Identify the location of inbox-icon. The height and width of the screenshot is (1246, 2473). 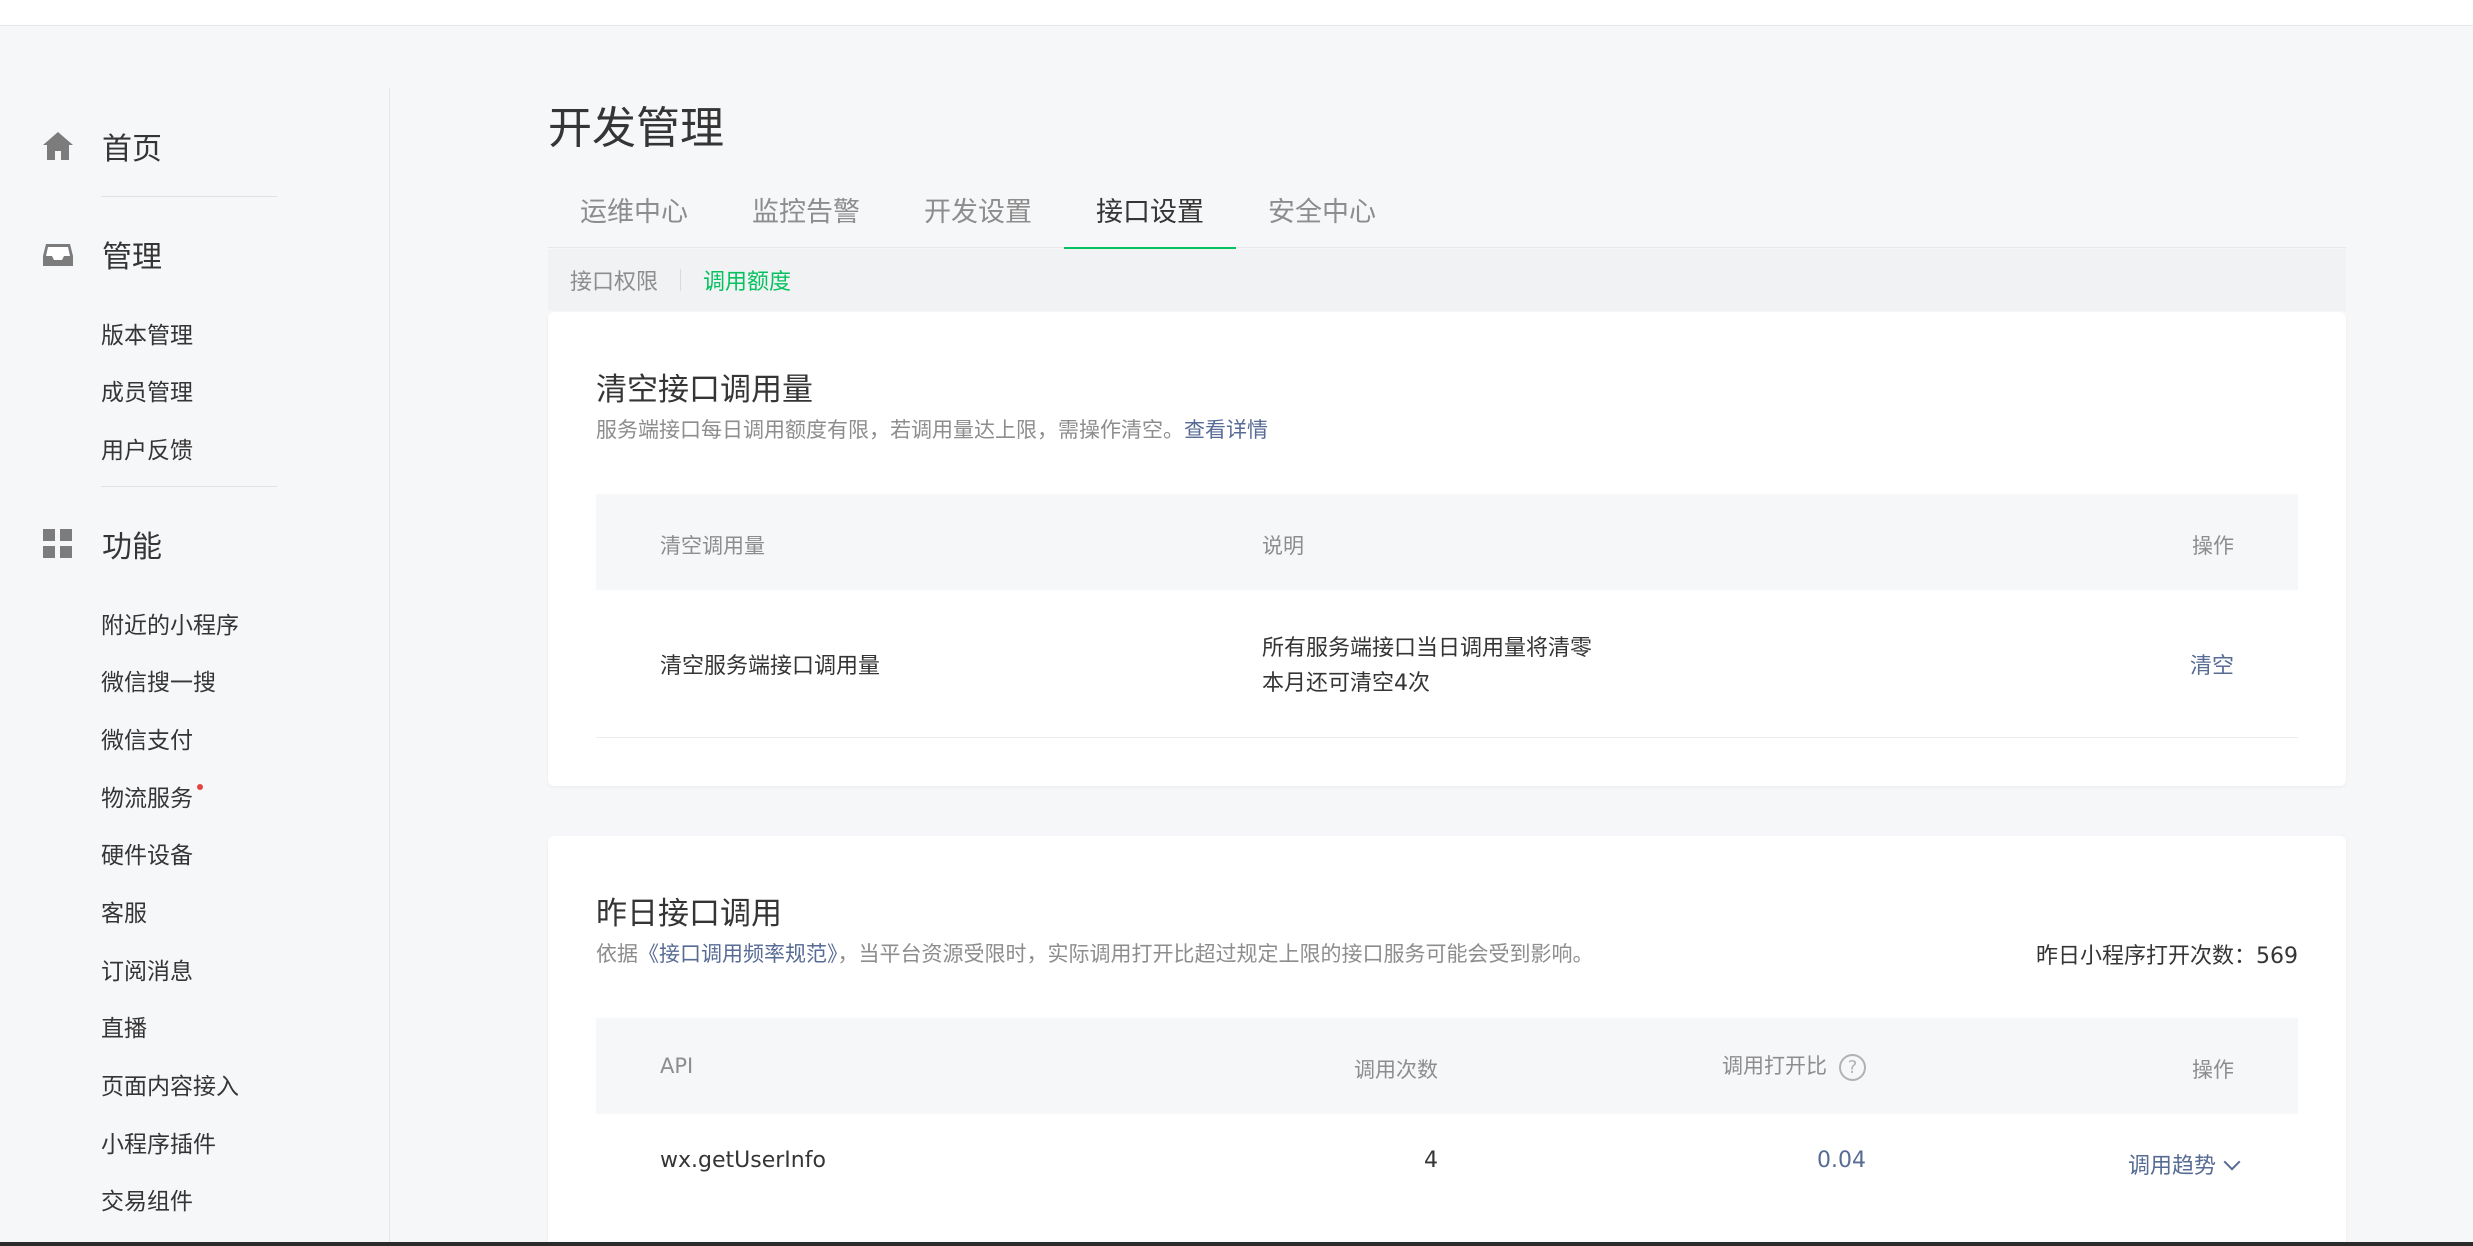
(58, 255).